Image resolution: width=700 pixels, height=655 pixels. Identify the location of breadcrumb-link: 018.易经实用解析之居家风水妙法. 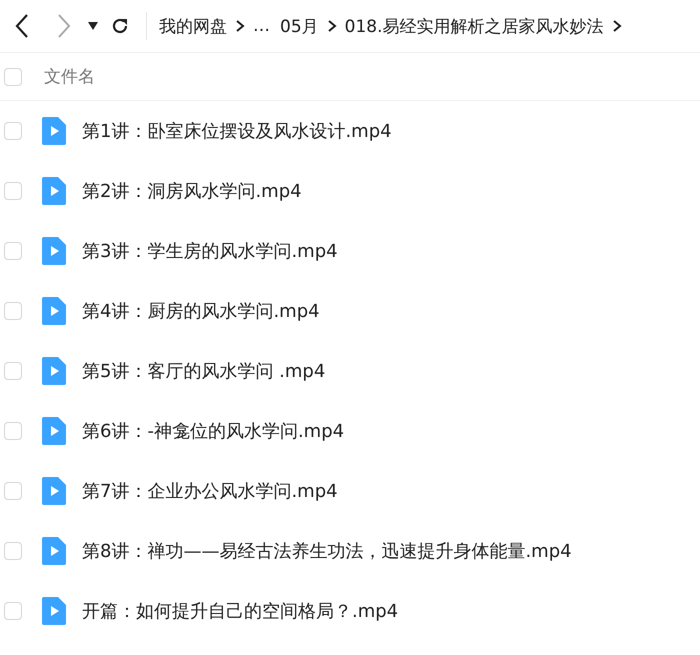
(474, 26).